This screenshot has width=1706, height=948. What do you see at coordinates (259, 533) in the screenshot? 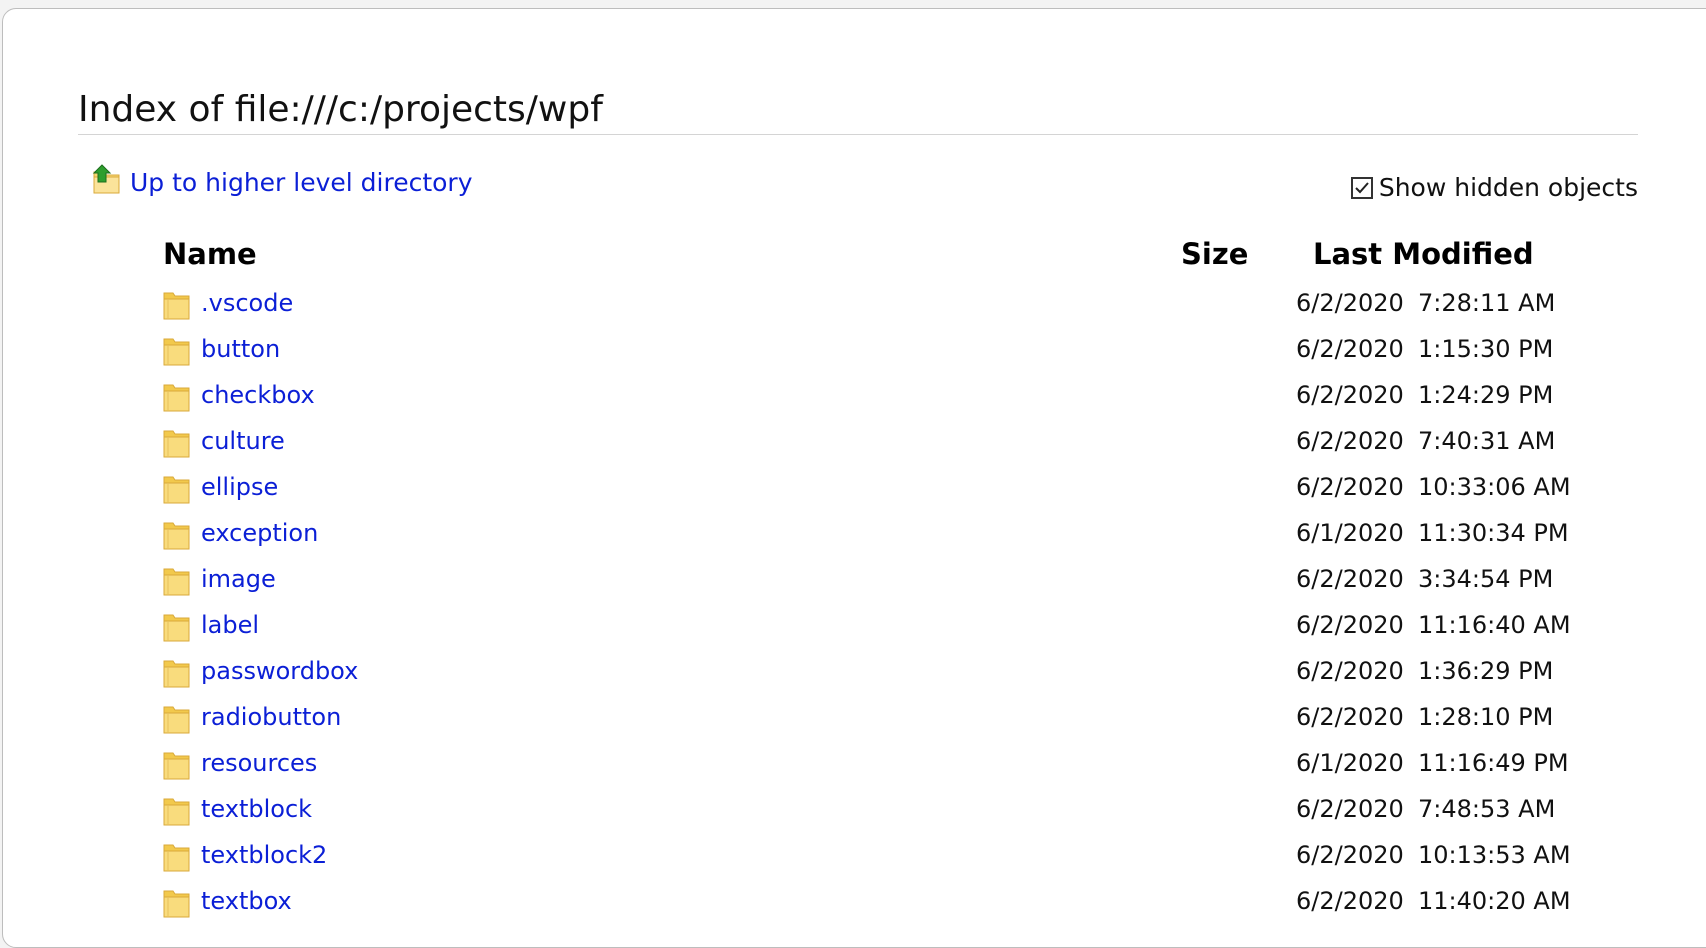
I see `folder-link: exception` at bounding box center [259, 533].